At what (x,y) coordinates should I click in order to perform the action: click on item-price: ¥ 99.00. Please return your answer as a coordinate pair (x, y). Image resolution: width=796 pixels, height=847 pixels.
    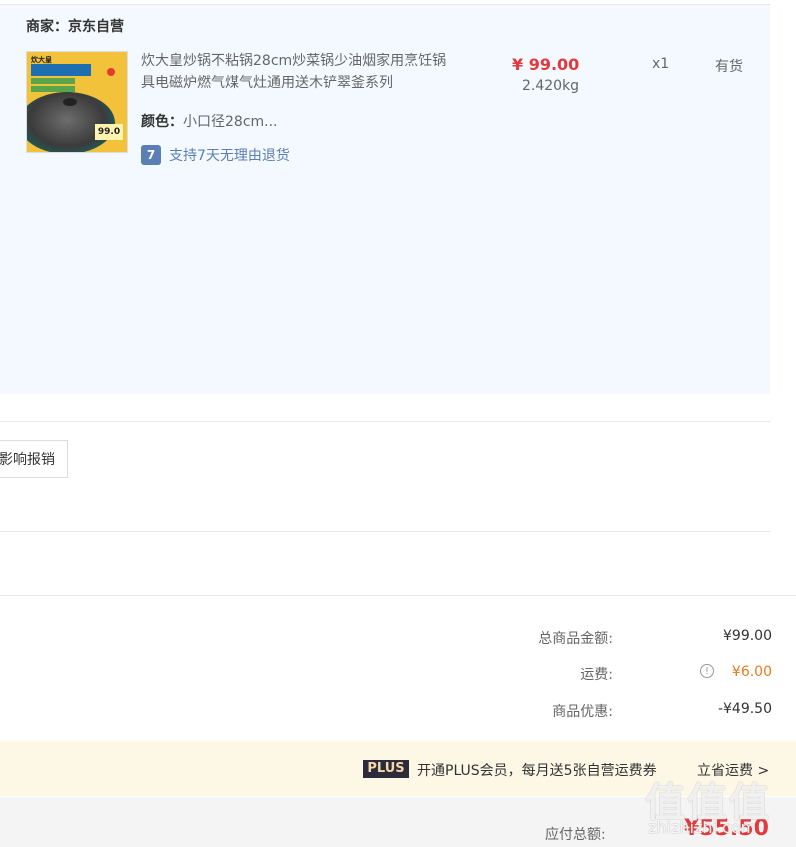
    Looking at the image, I should click on (546, 64).